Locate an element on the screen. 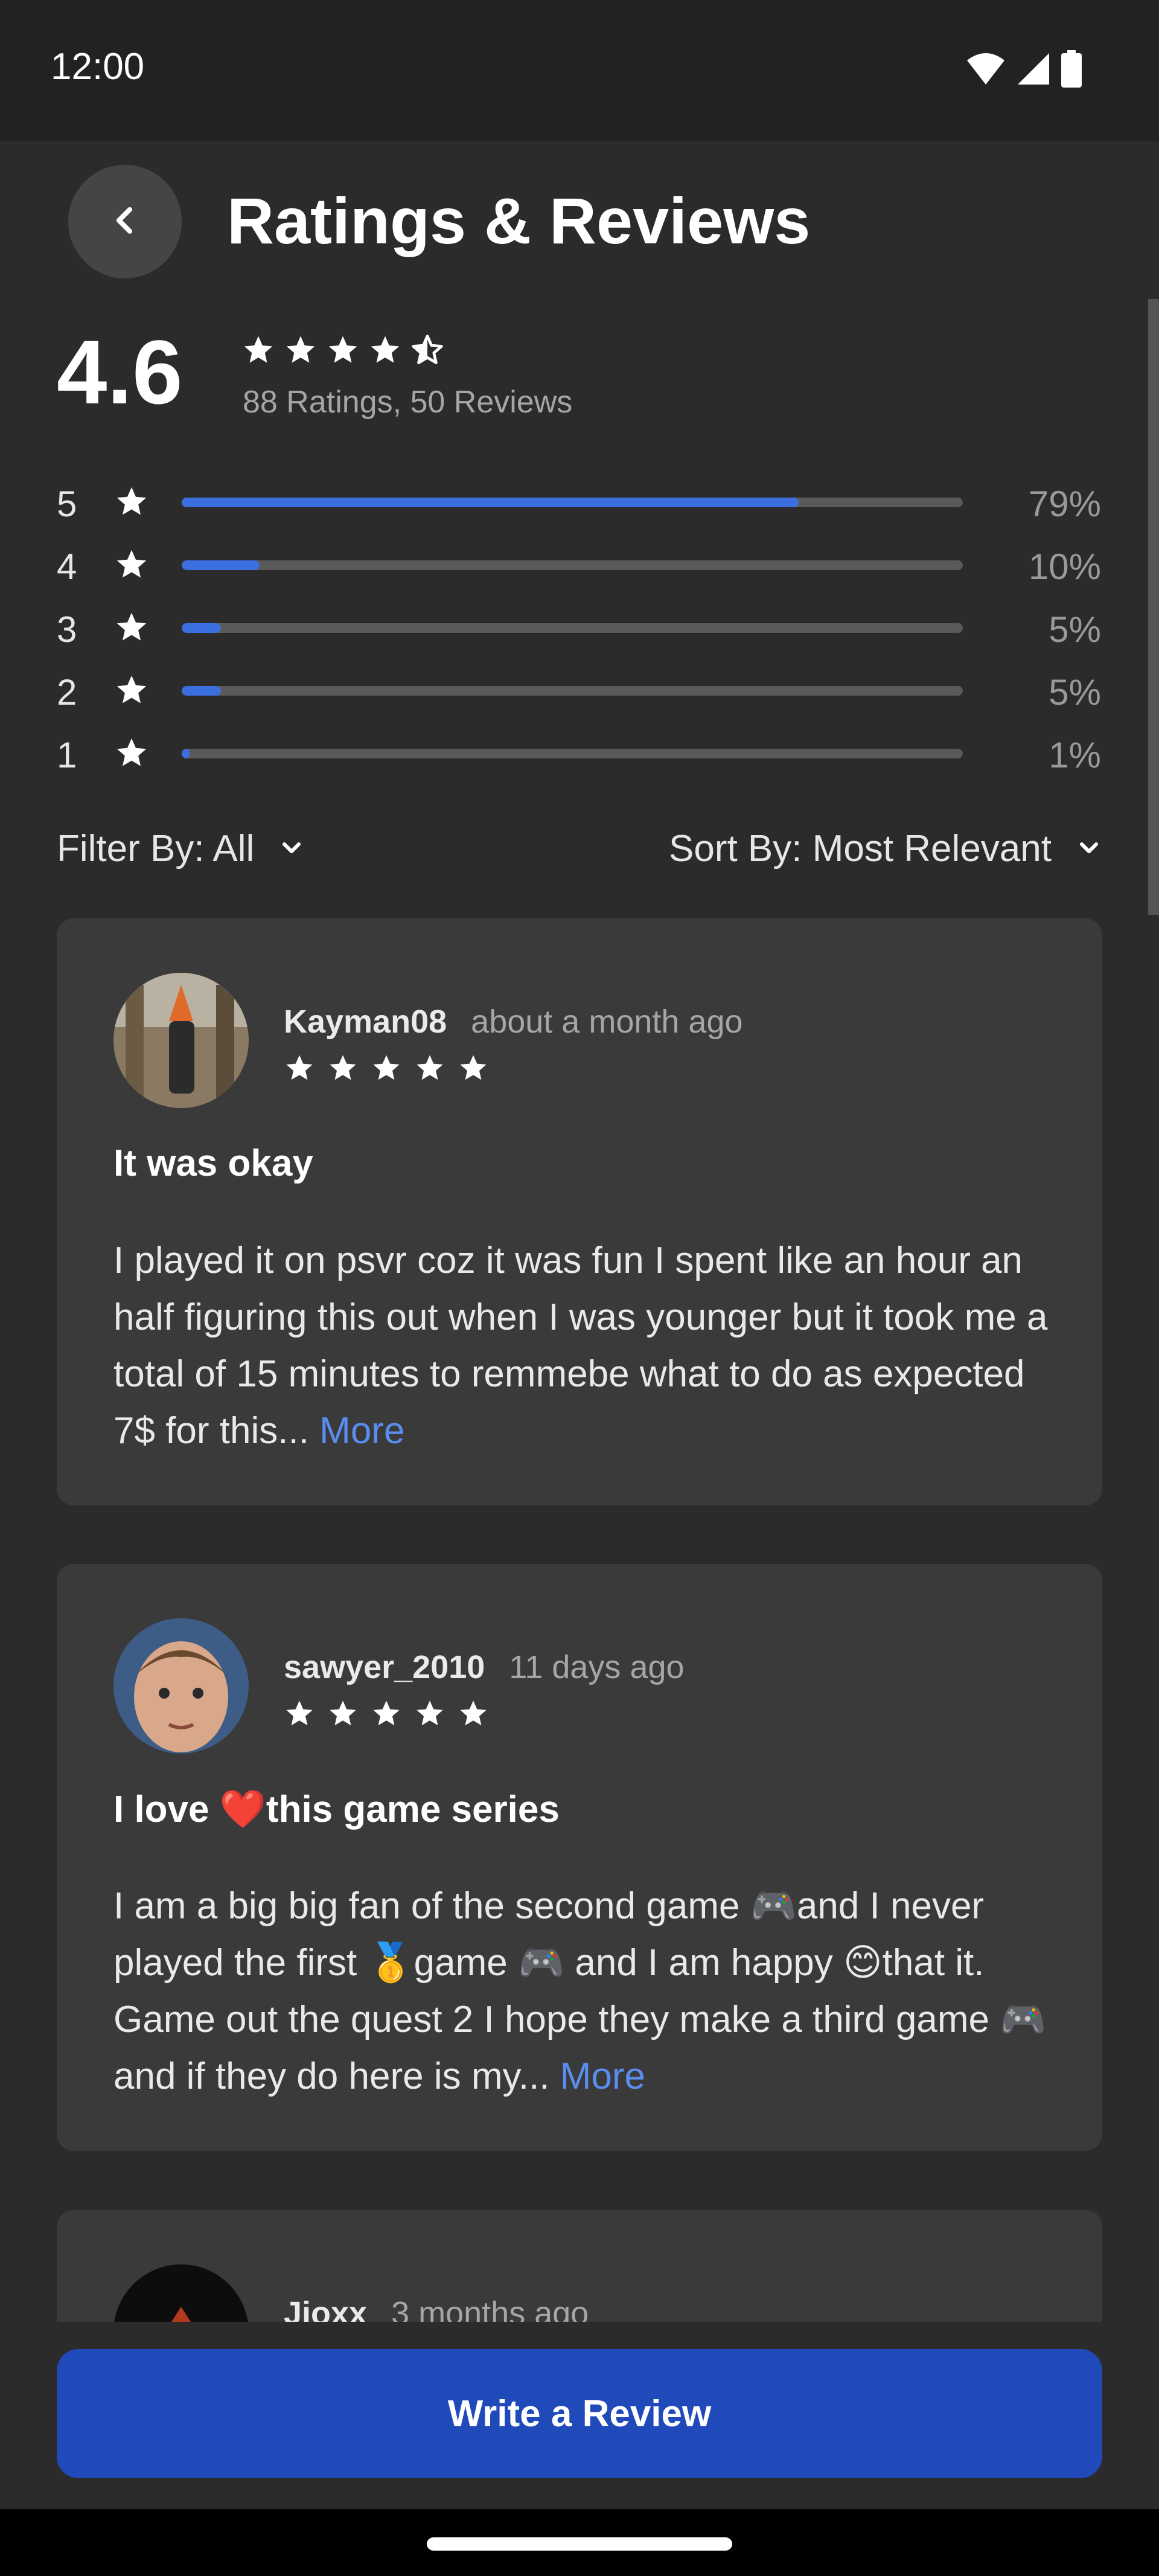 This screenshot has width=1159, height=2576. battery-icon is located at coordinates (1071, 70).